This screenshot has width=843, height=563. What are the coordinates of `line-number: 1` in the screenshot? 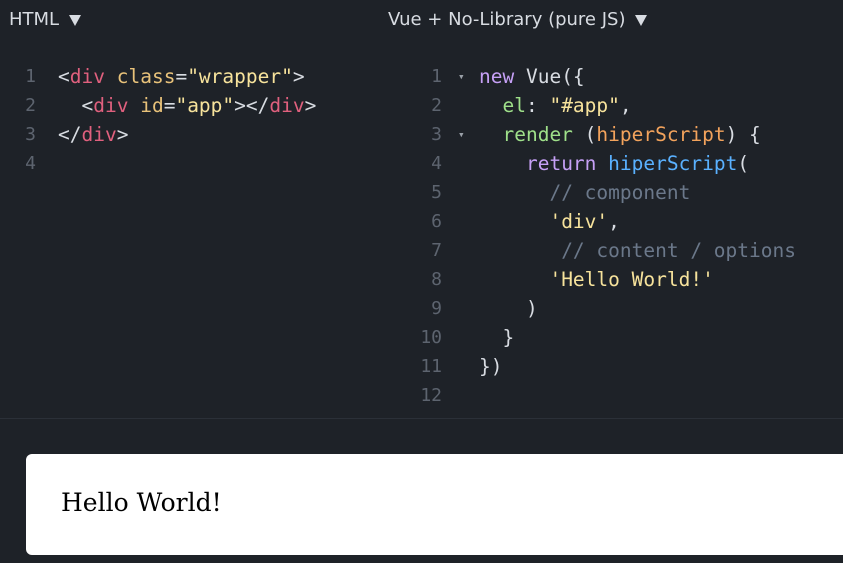 It's located at (30, 76).